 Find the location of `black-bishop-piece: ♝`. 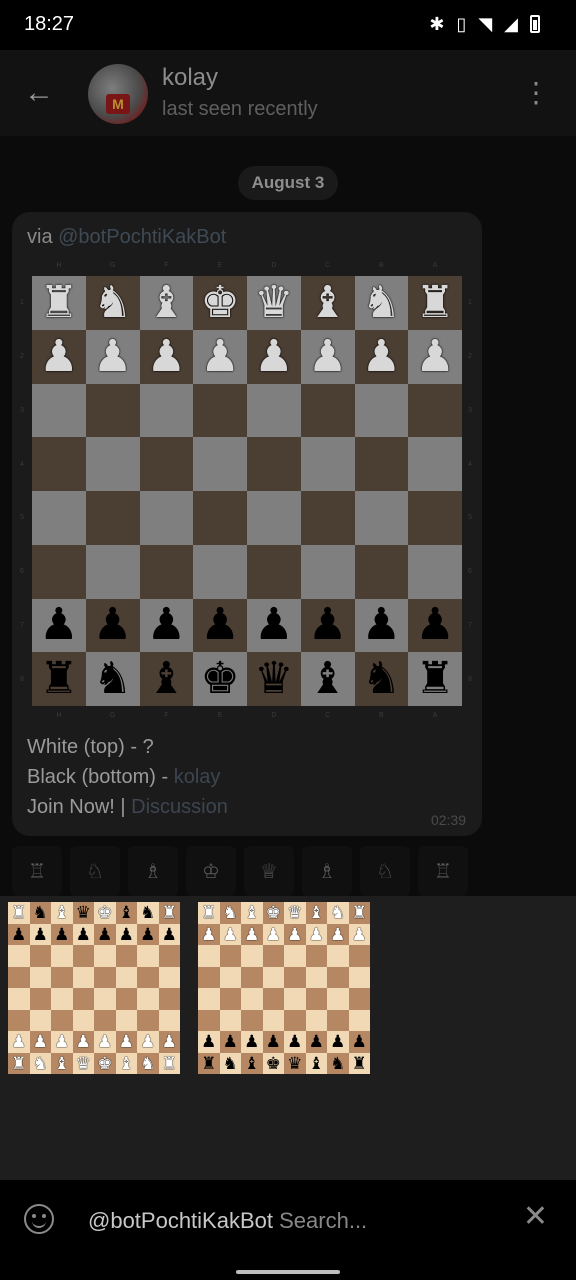

black-bishop-piece: ♝ is located at coordinates (126, 913).